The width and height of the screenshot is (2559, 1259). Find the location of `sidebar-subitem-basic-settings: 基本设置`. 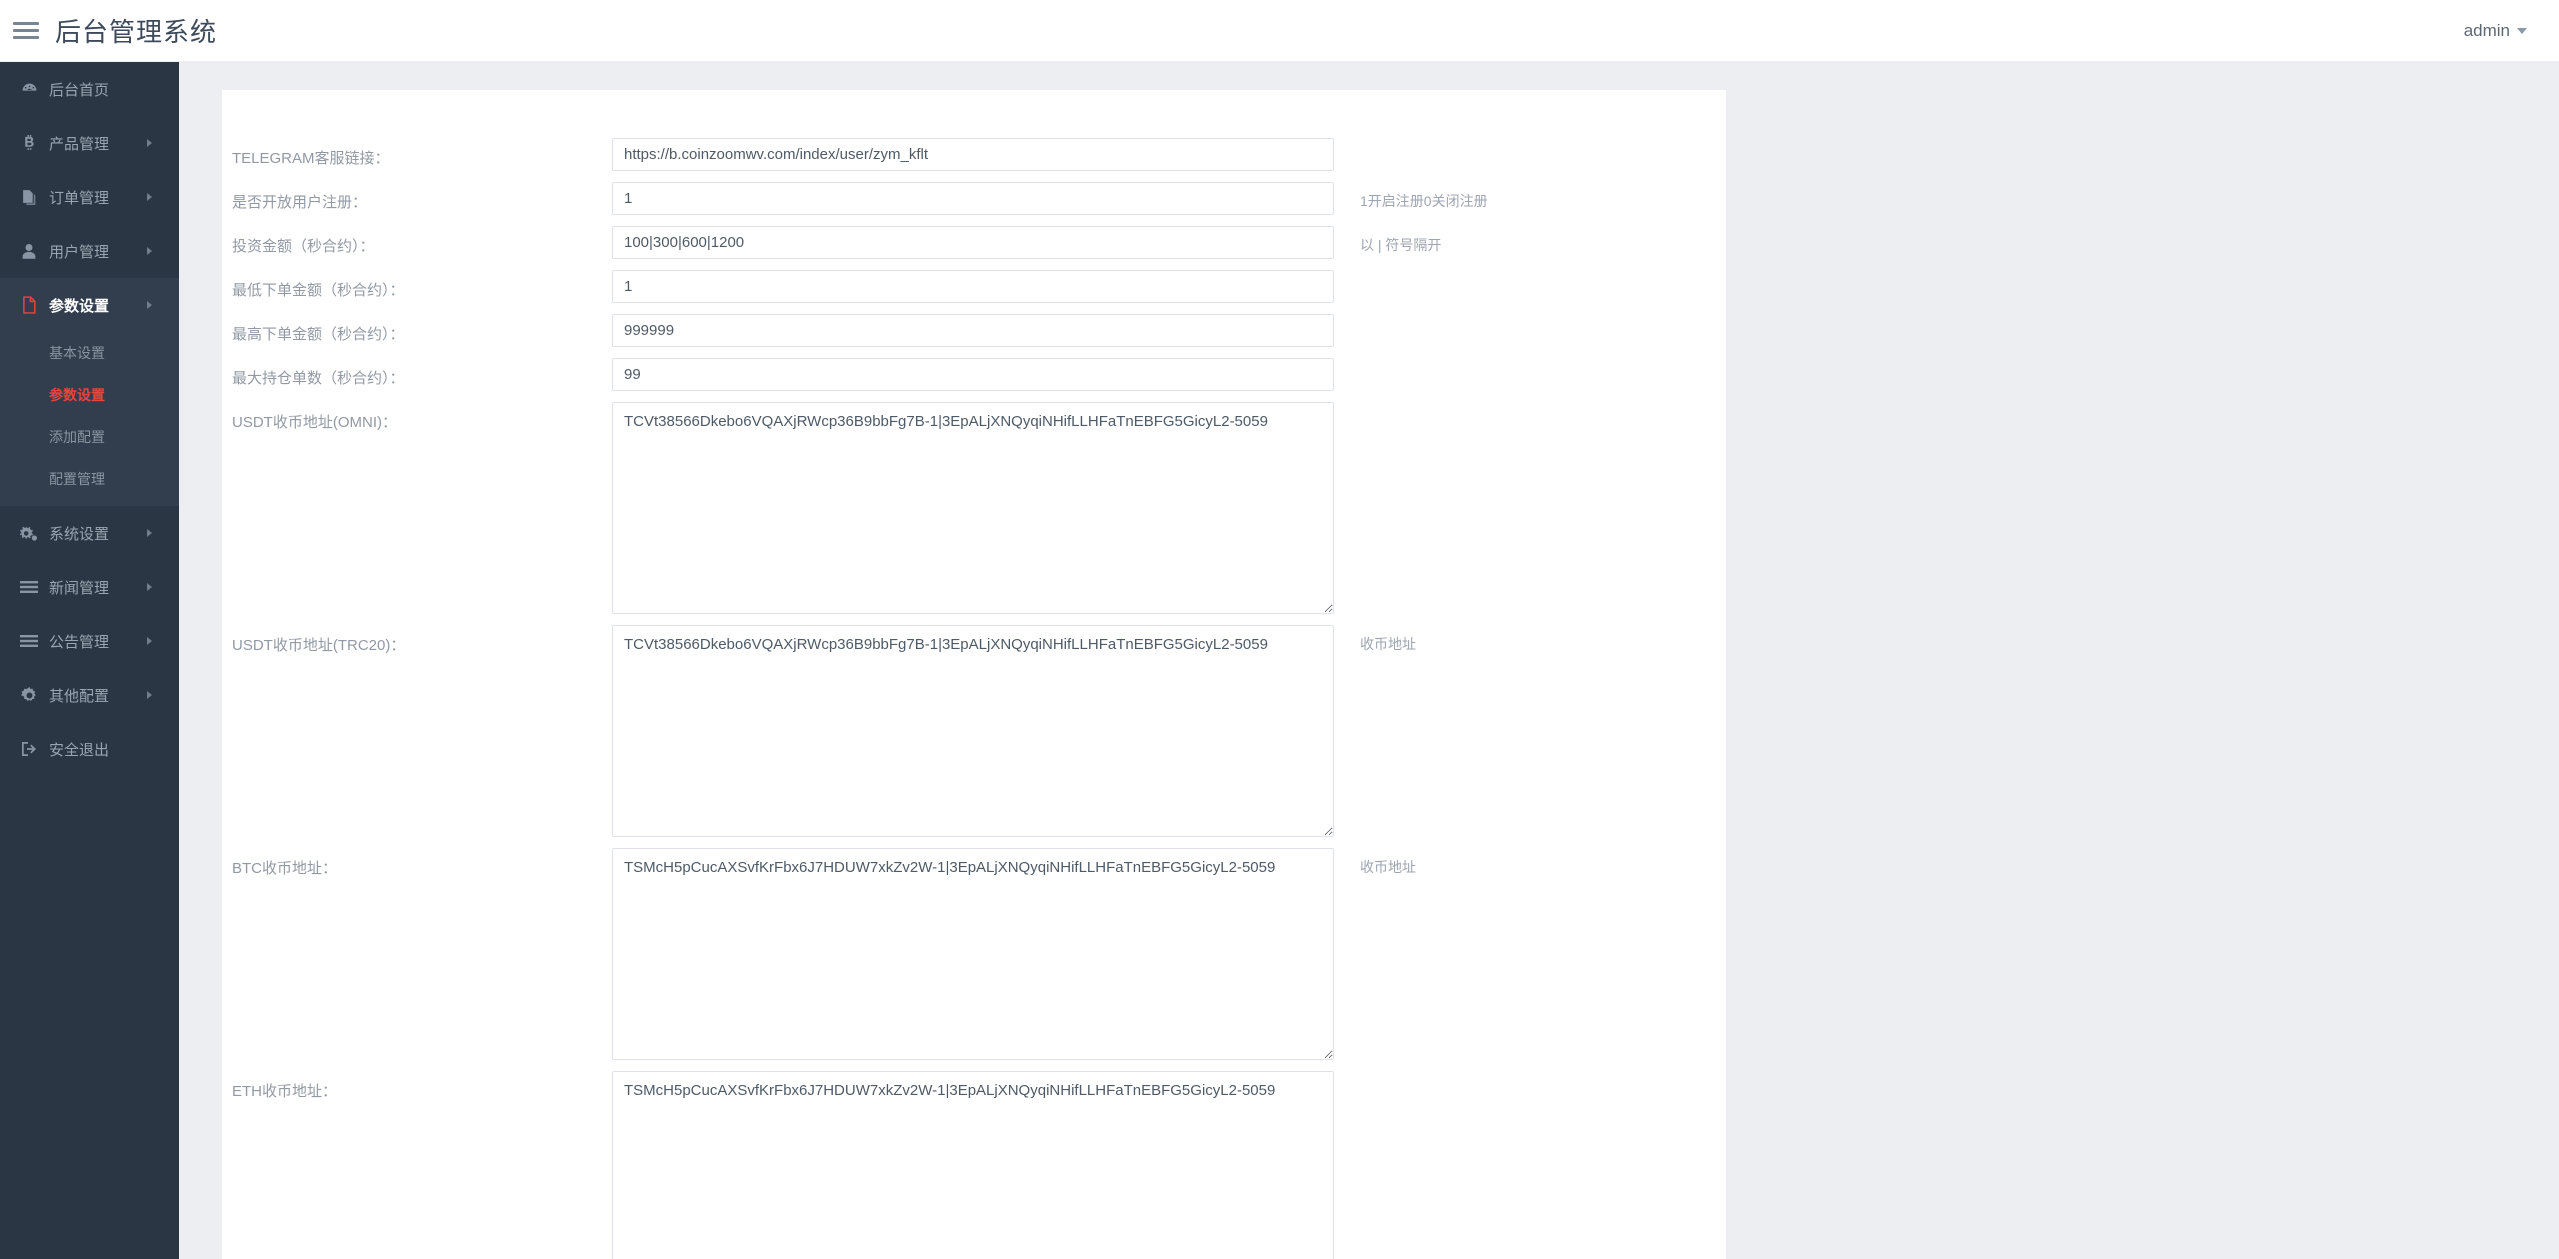

sidebar-subitem-basic-settings: 基本设置 is located at coordinates (89, 353).